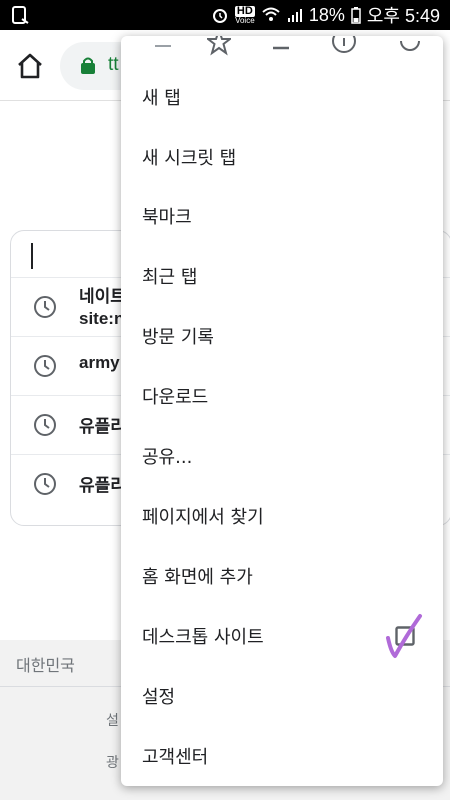 Image resolution: width=450 pixels, height=800 pixels. Describe the element at coordinates (203, 517) in the screenshot. I see `menu-item-label: 페이지에서 찾기` at that location.